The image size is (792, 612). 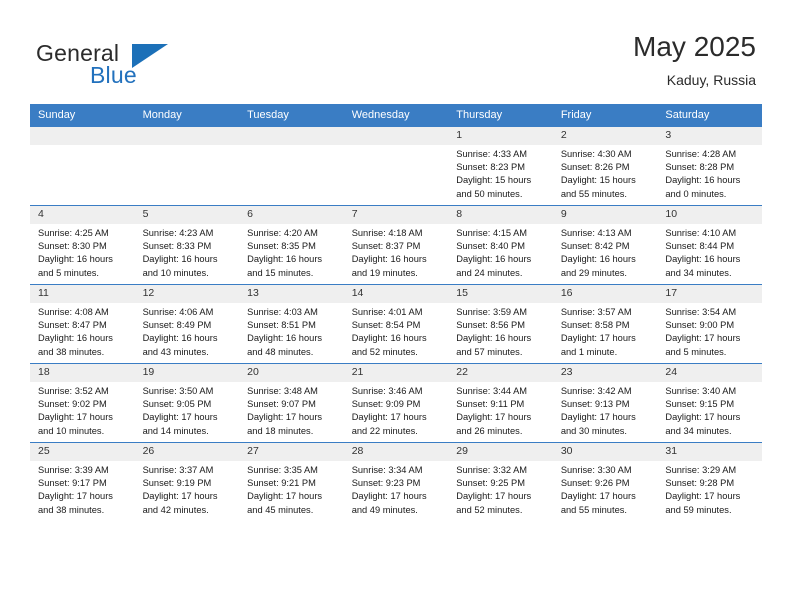 I want to click on daylight-duration-line2: and 57 minutes., so click(x=489, y=351).